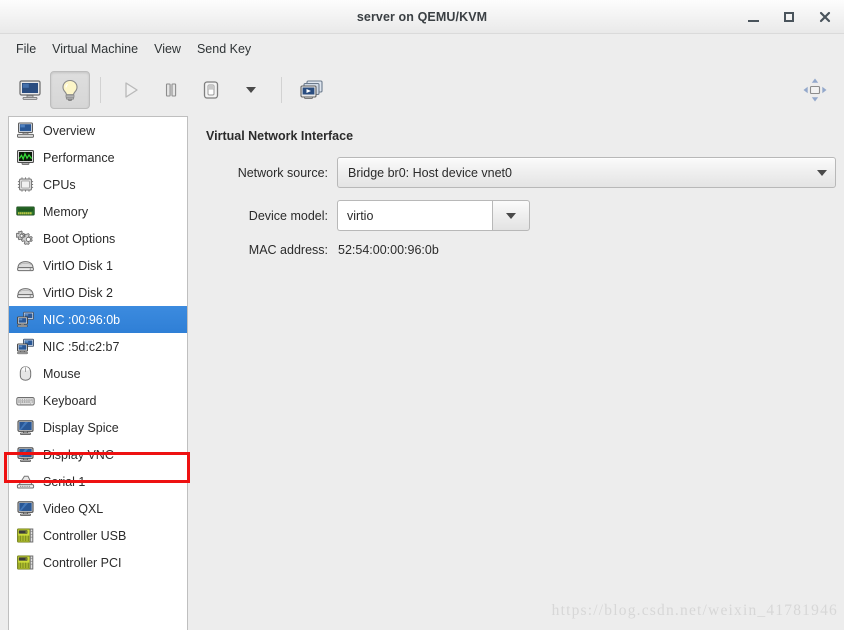 The height and width of the screenshot is (630, 844). What do you see at coordinates (85, 535) in the screenshot?
I see `sidebar-item-label: Controller USB` at bounding box center [85, 535].